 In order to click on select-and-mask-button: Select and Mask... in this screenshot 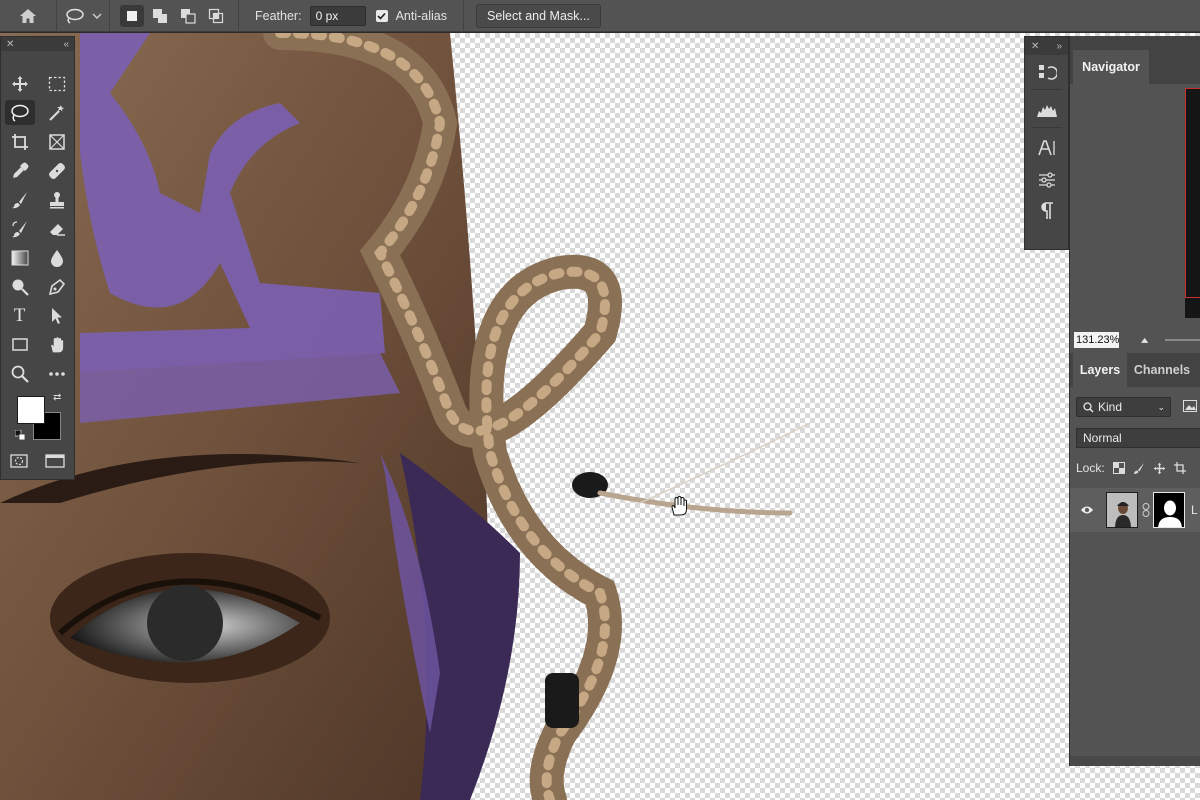, I will do `click(538, 15)`.